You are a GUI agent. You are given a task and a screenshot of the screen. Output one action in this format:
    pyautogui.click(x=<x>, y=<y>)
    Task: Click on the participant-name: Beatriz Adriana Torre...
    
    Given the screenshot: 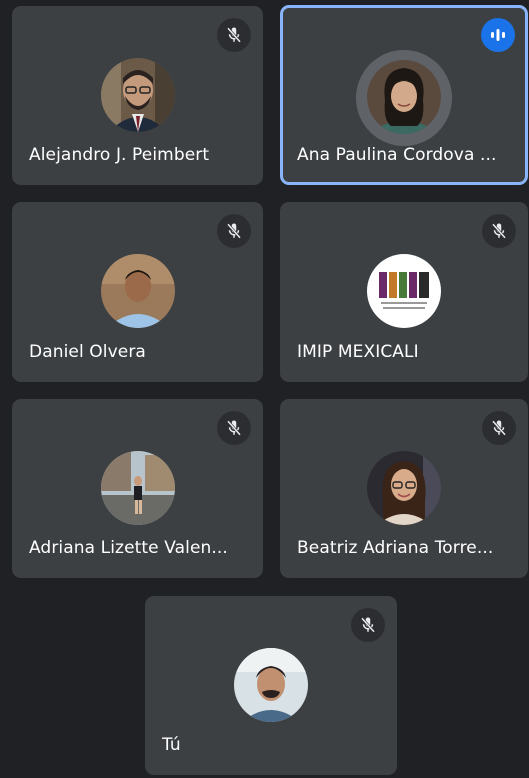 What is the action you would take?
    pyautogui.click(x=395, y=548)
    